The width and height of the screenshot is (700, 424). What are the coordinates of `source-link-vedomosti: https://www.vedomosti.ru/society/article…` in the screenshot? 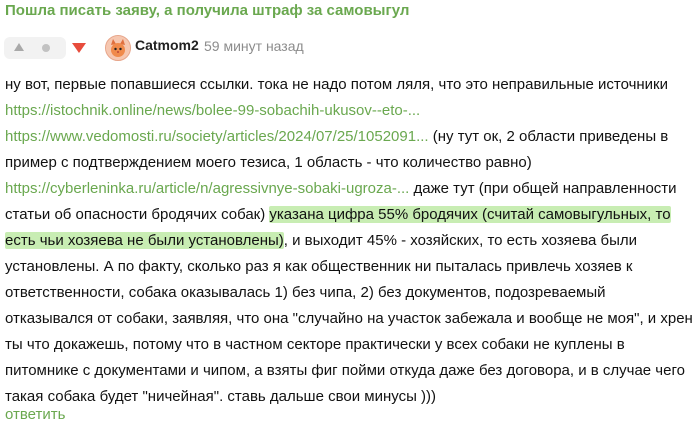 It's located at (217, 136).